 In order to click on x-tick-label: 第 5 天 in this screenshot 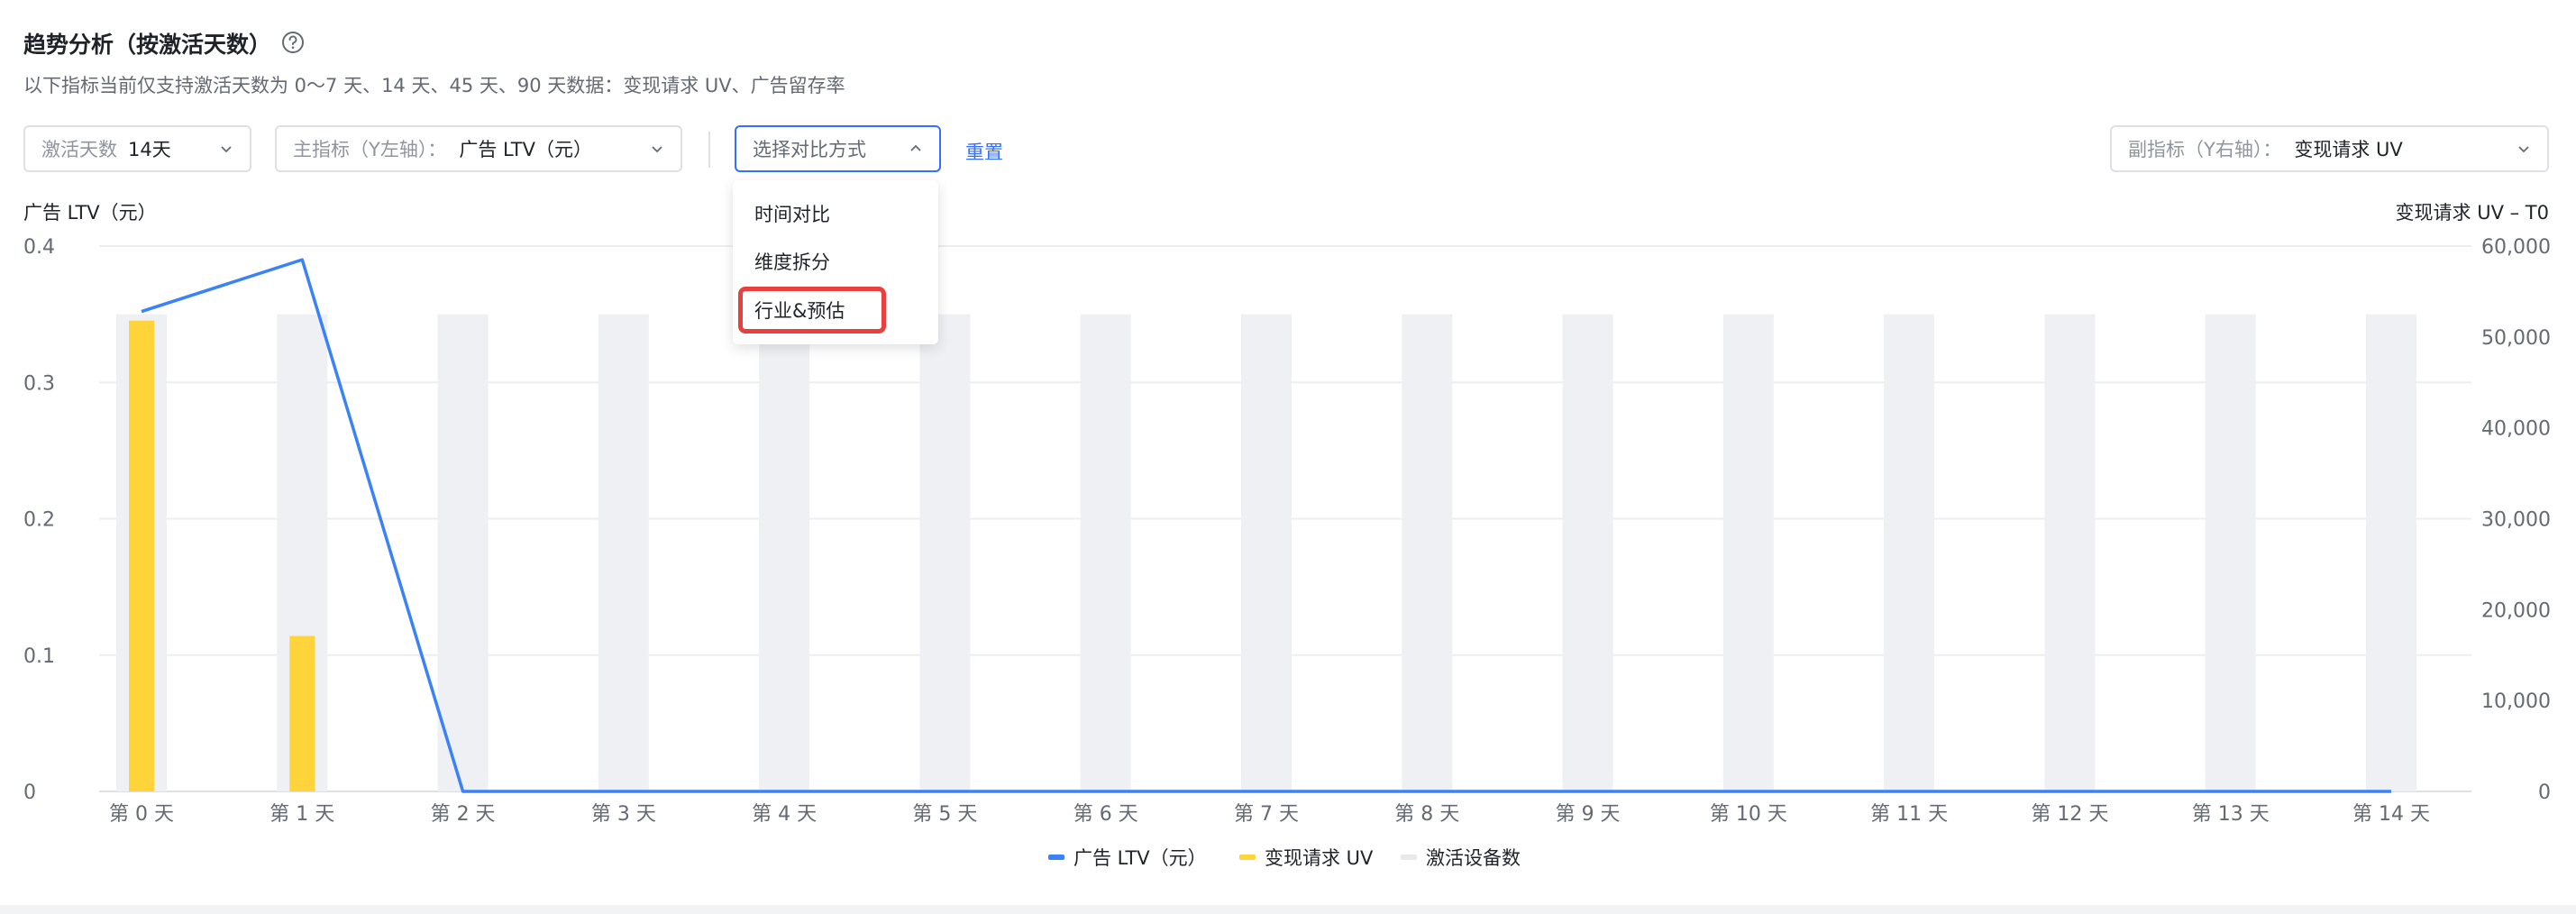, I will do `click(944, 814)`.